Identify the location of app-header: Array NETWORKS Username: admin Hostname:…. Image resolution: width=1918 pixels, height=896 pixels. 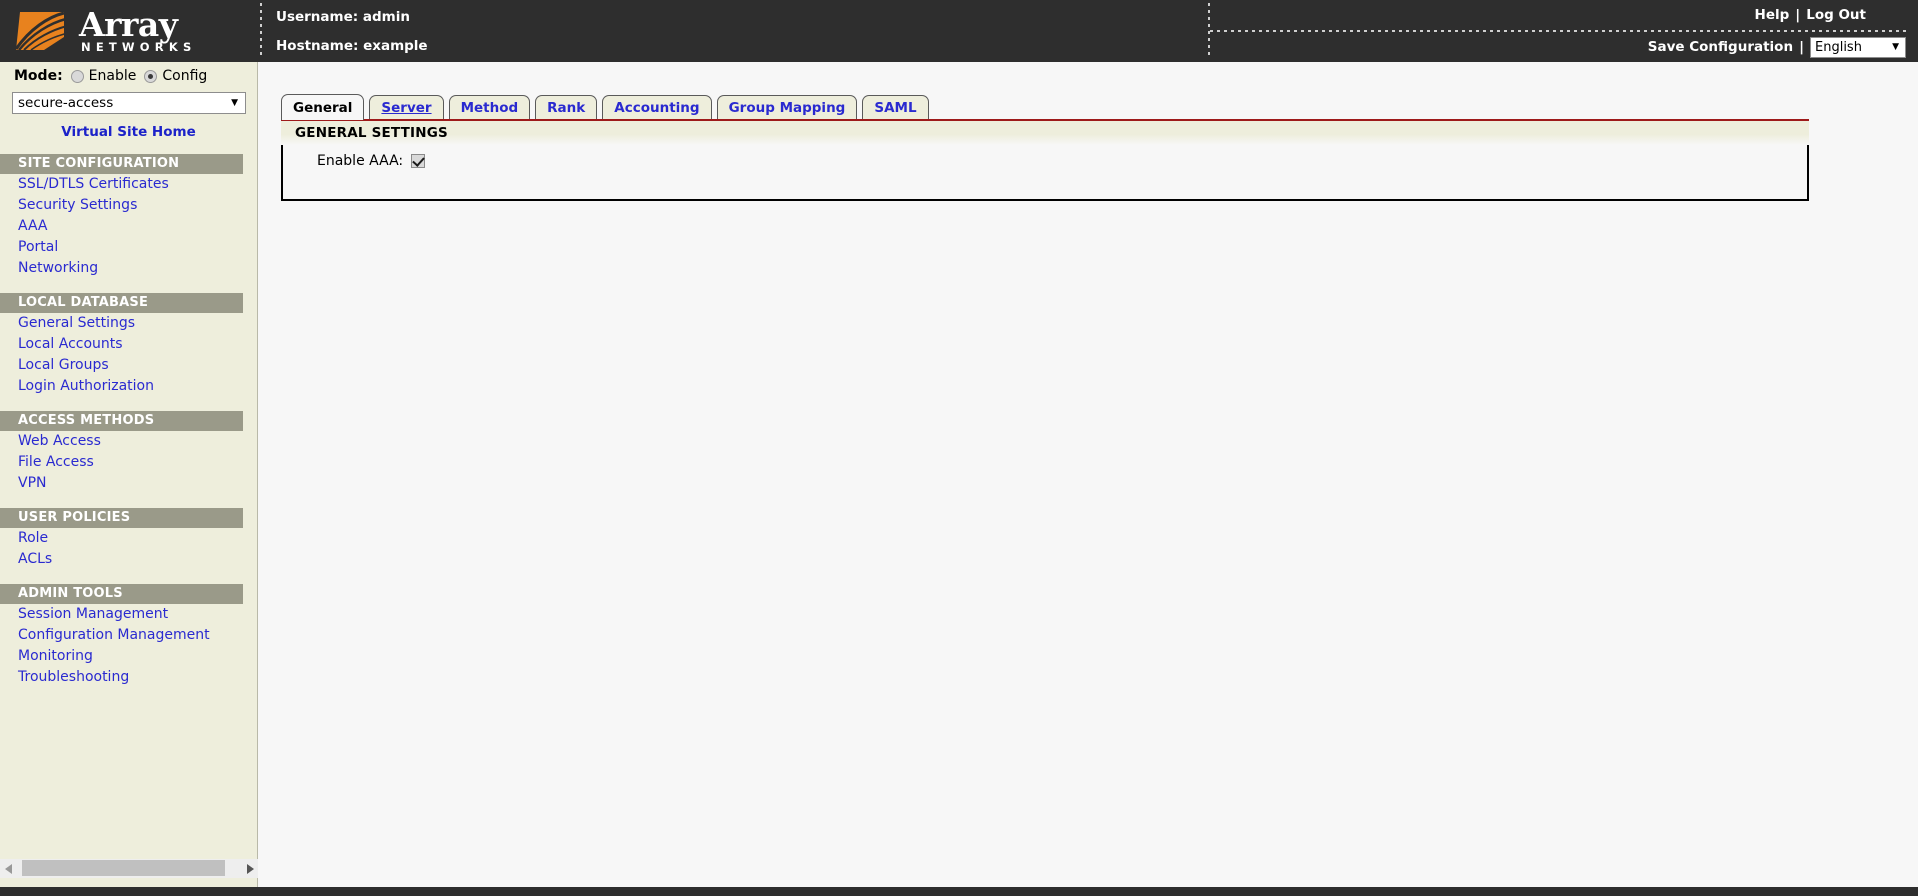
(959, 31).